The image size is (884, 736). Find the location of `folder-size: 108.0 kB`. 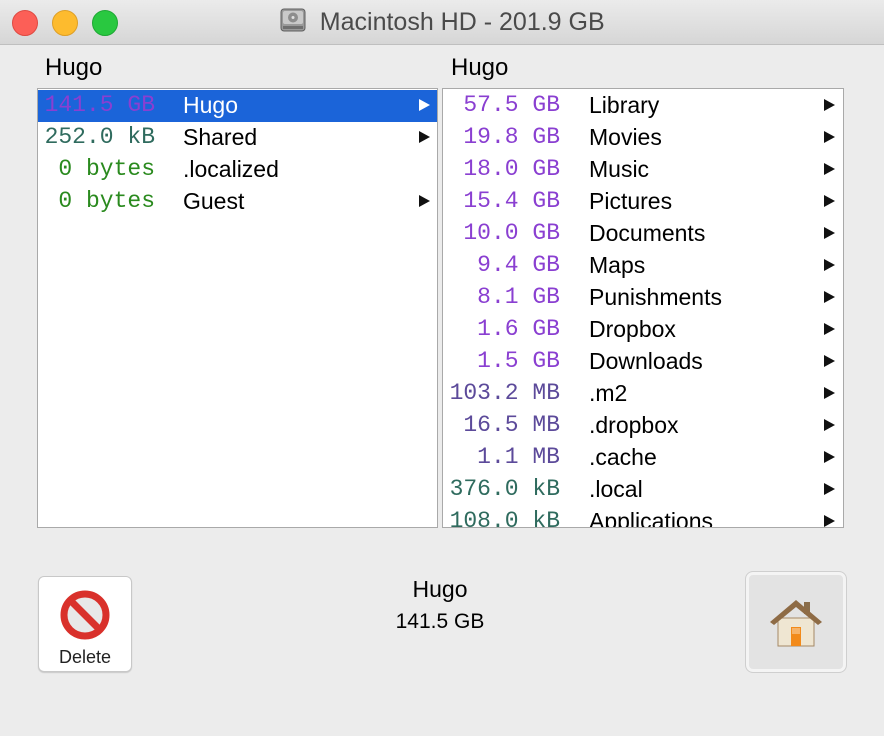

folder-size: 108.0 kB is located at coordinates (504, 518).